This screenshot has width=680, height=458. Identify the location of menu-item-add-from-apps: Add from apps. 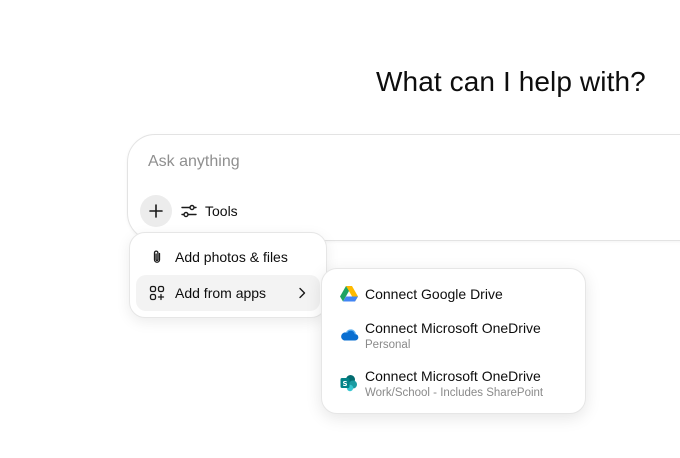
(228, 293).